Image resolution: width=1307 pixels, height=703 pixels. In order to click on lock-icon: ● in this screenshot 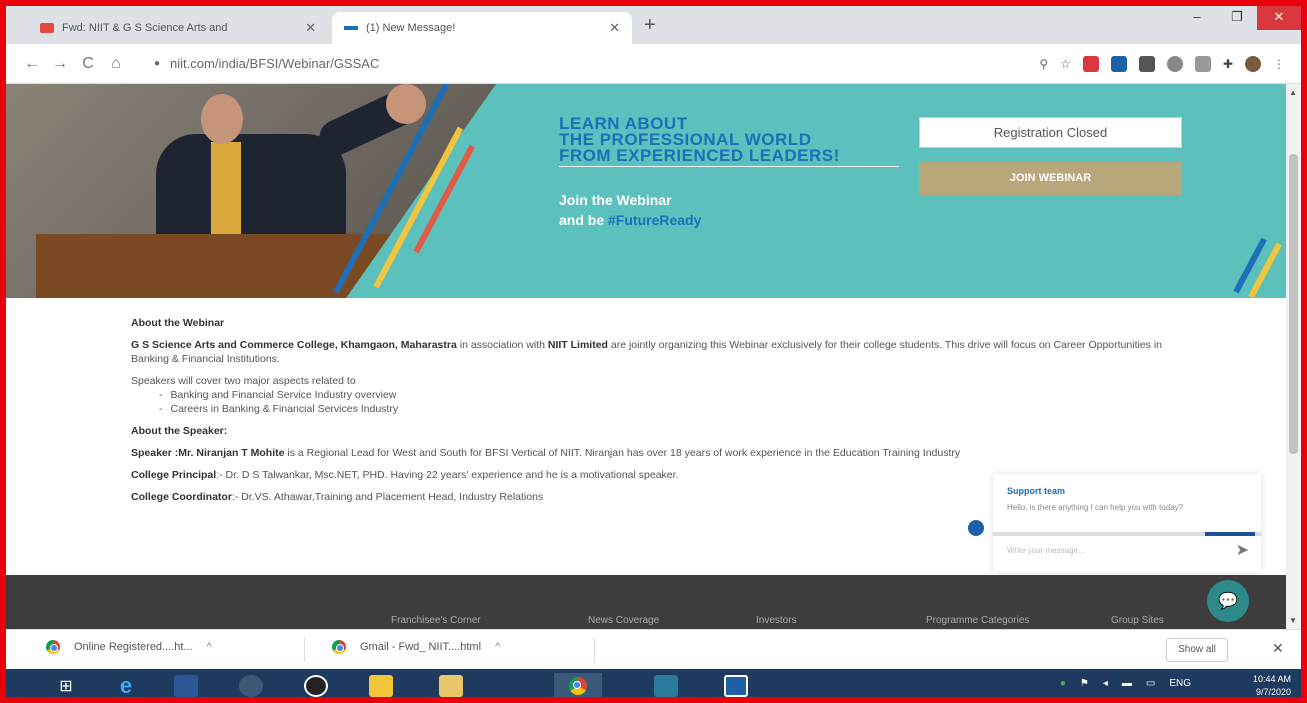, I will do `click(157, 63)`.